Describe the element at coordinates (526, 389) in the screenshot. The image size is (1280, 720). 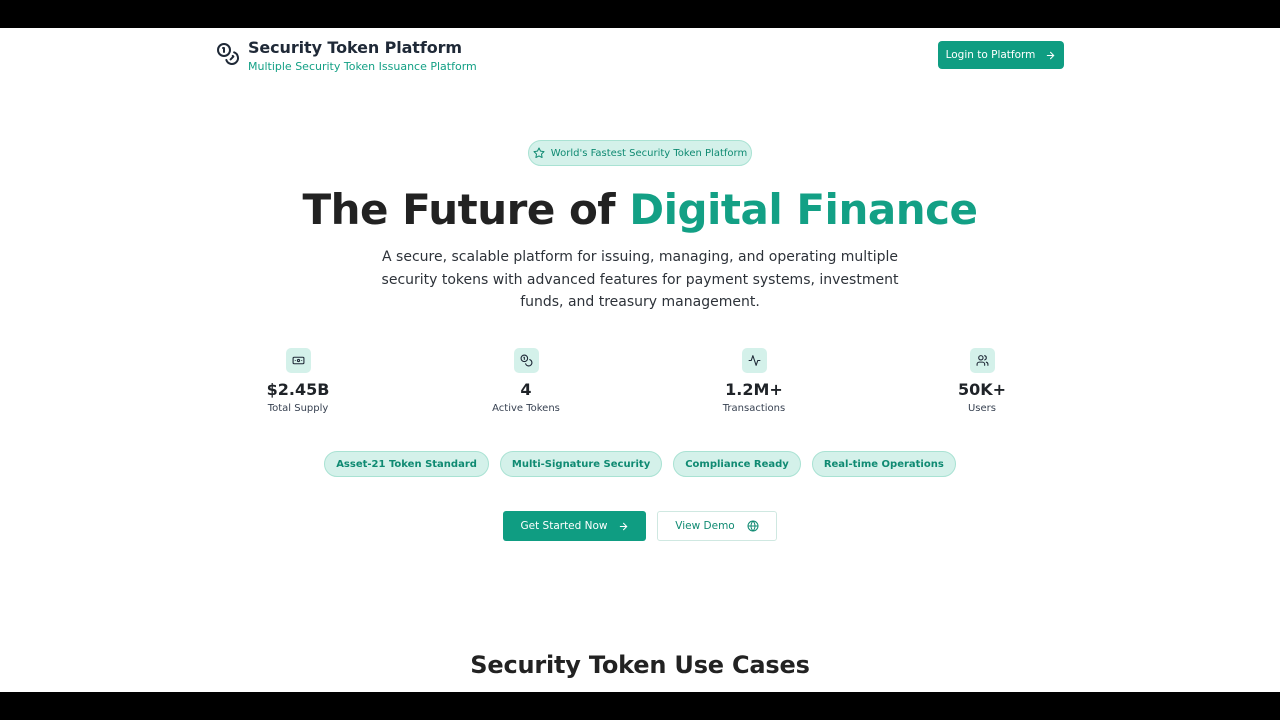
I see `stat-value: 4` at that location.